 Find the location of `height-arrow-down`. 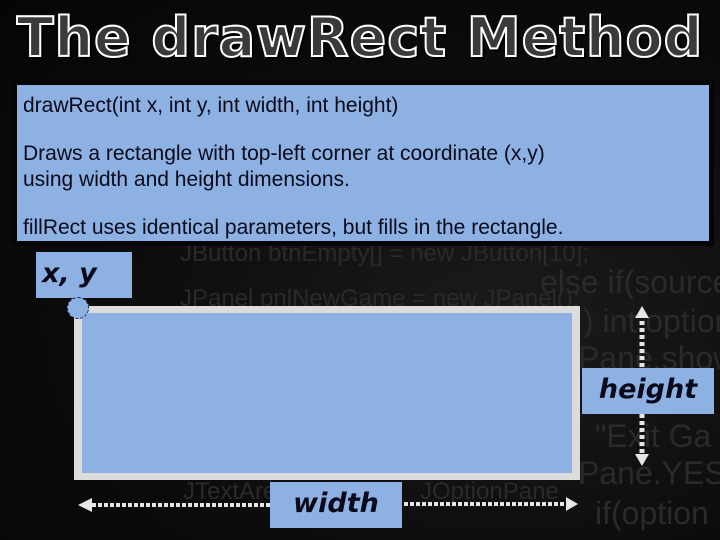

height-arrow-down is located at coordinates (642, 440).